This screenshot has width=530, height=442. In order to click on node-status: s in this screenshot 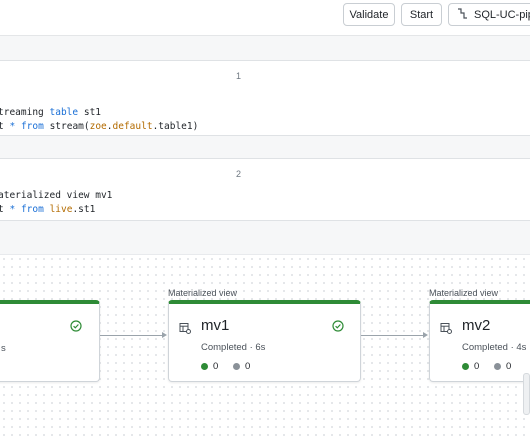, I will do `click(3, 348)`.